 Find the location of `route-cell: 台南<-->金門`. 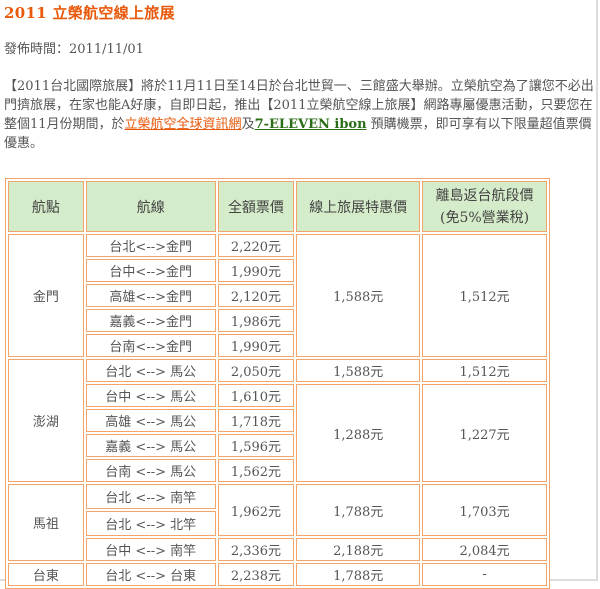

route-cell: 台南<-->金門 is located at coordinates (150, 345).